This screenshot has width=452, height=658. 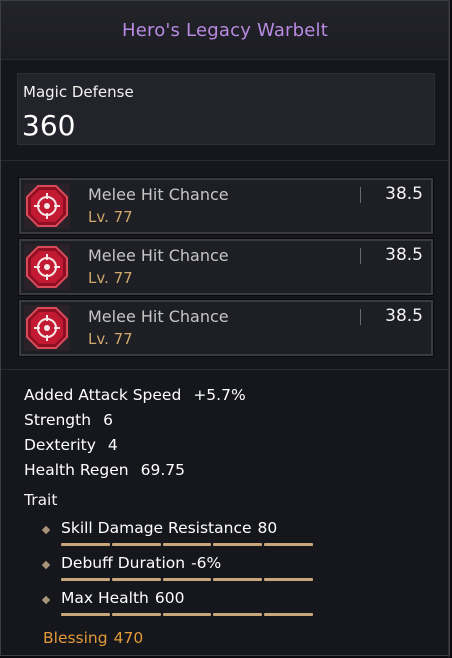 I want to click on stat-line: Strength 6, so click(x=68, y=420).